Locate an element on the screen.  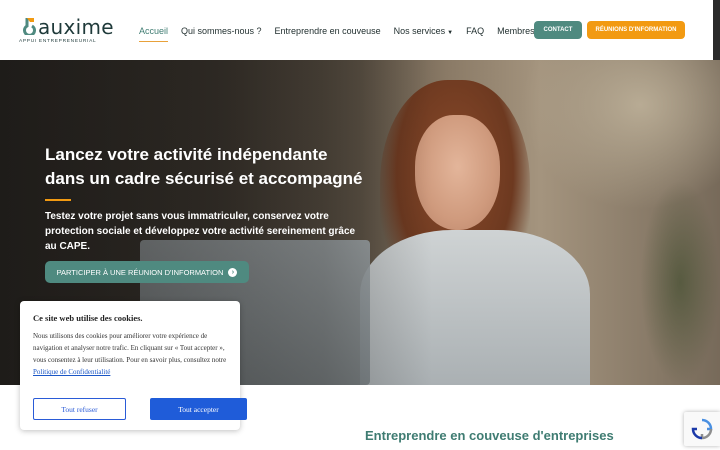
arrow-right-circle-icon: › is located at coordinates (233, 272).